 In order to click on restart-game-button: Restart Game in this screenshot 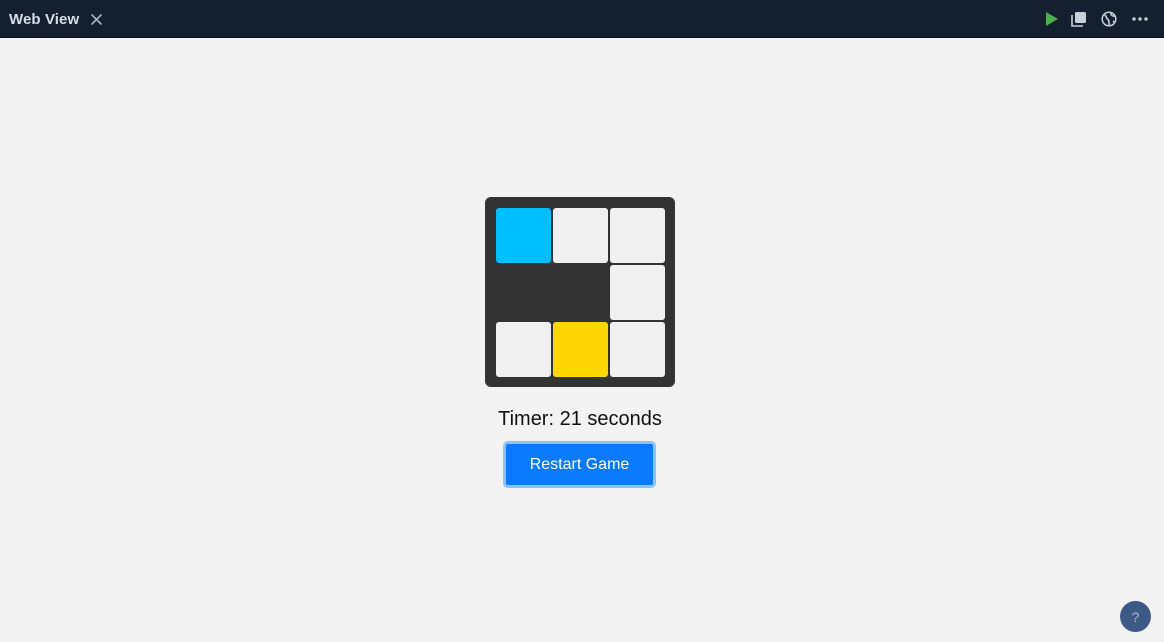, I will do `click(579, 464)`.